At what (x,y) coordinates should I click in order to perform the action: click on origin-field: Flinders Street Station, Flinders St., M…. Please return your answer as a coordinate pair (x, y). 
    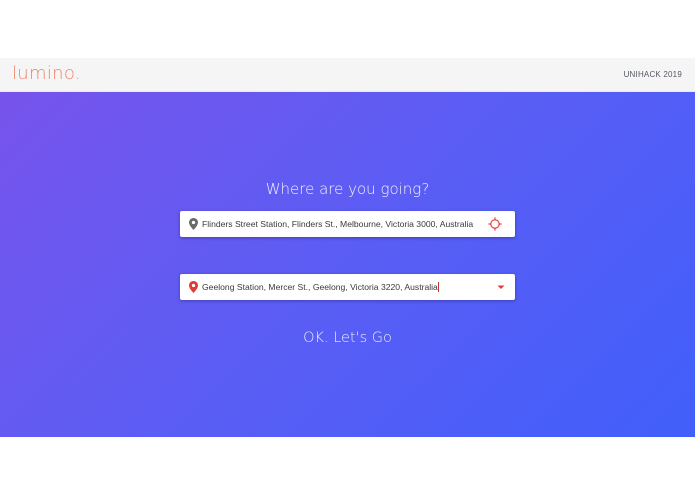
    Looking at the image, I should click on (347, 224).